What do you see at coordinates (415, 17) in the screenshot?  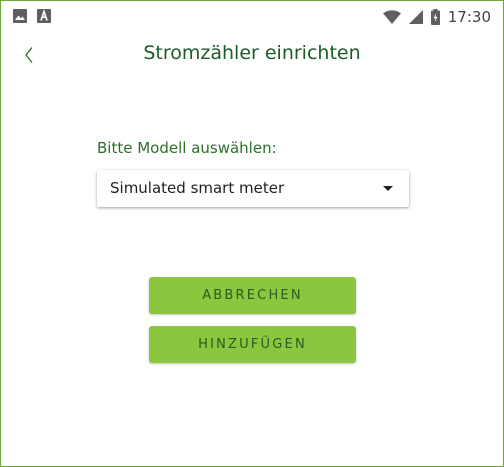 I see `cell-signal-icon` at bounding box center [415, 17].